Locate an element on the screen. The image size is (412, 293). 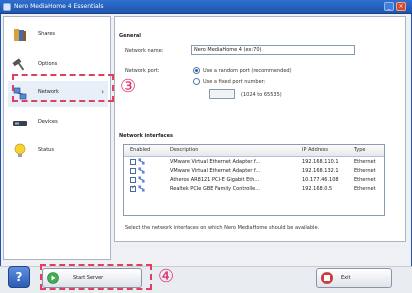
help-button: ? is located at coordinates (19, 277).